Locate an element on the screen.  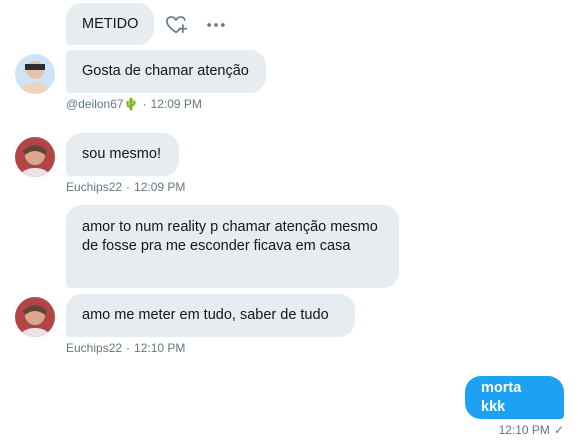
message-meta: Euchips22 · 12:09 PM is located at coordinates (125, 187).